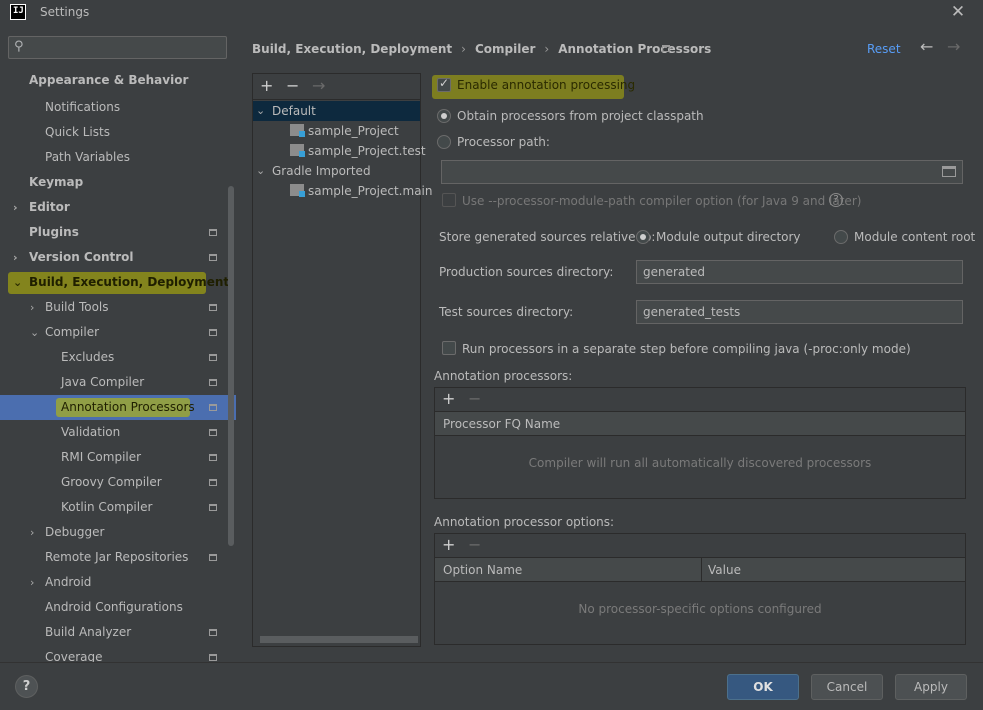  Describe the element at coordinates (292, 85) in the screenshot. I see `remove-profile-button: −` at that location.